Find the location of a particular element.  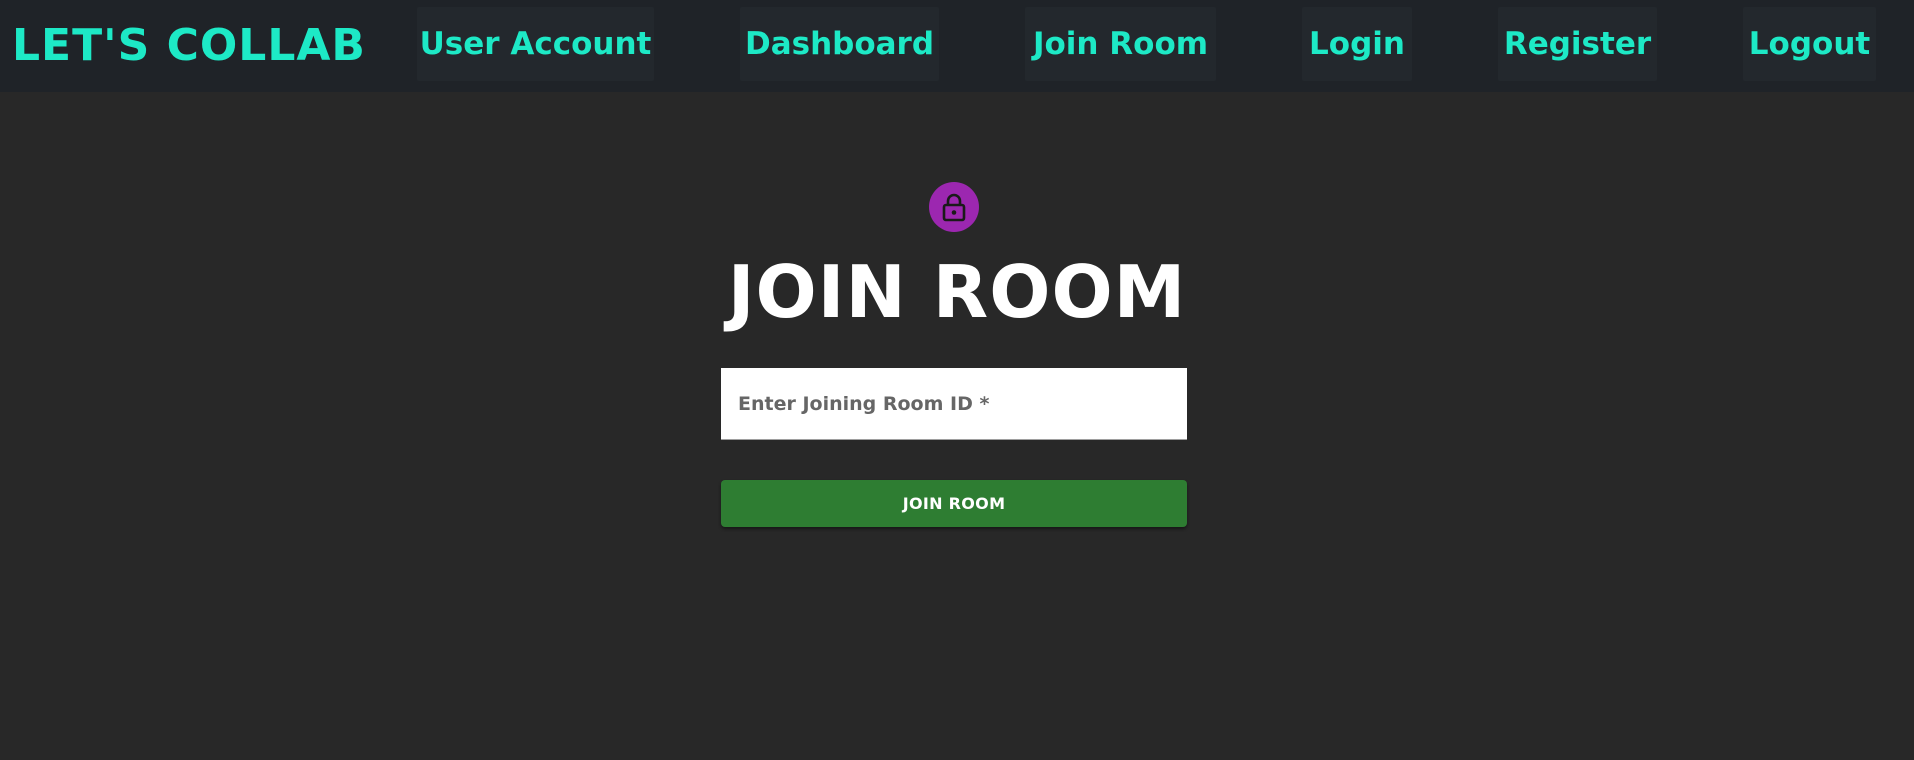

lock-icon is located at coordinates (954, 207).